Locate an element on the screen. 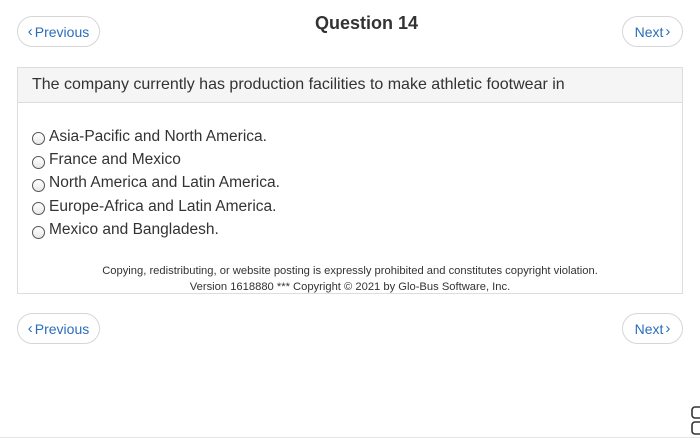 The width and height of the screenshot is (700, 445). answer-option: North America and Latin America. is located at coordinates (156, 183).